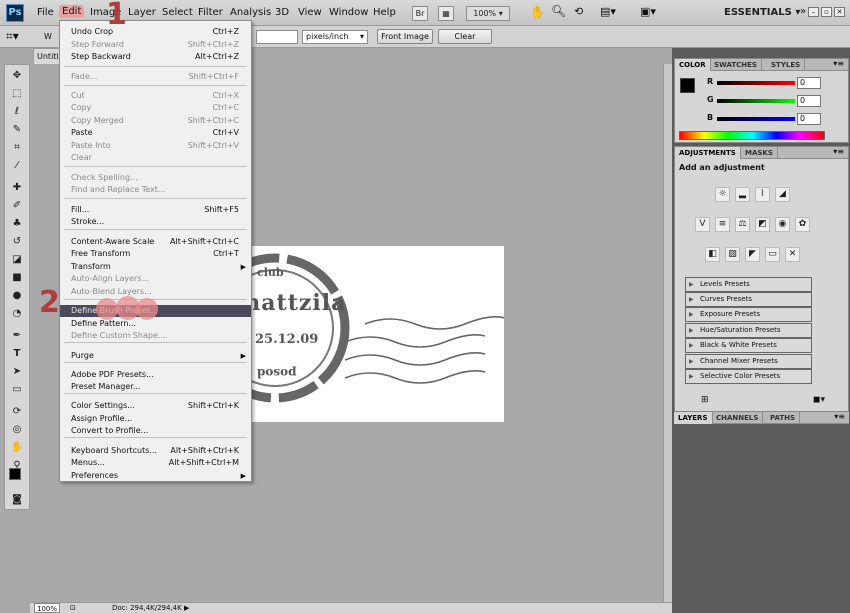 This screenshot has width=850, height=613. What do you see at coordinates (759, 153) in the screenshot?
I see `tab-masks: MASKS` at bounding box center [759, 153].